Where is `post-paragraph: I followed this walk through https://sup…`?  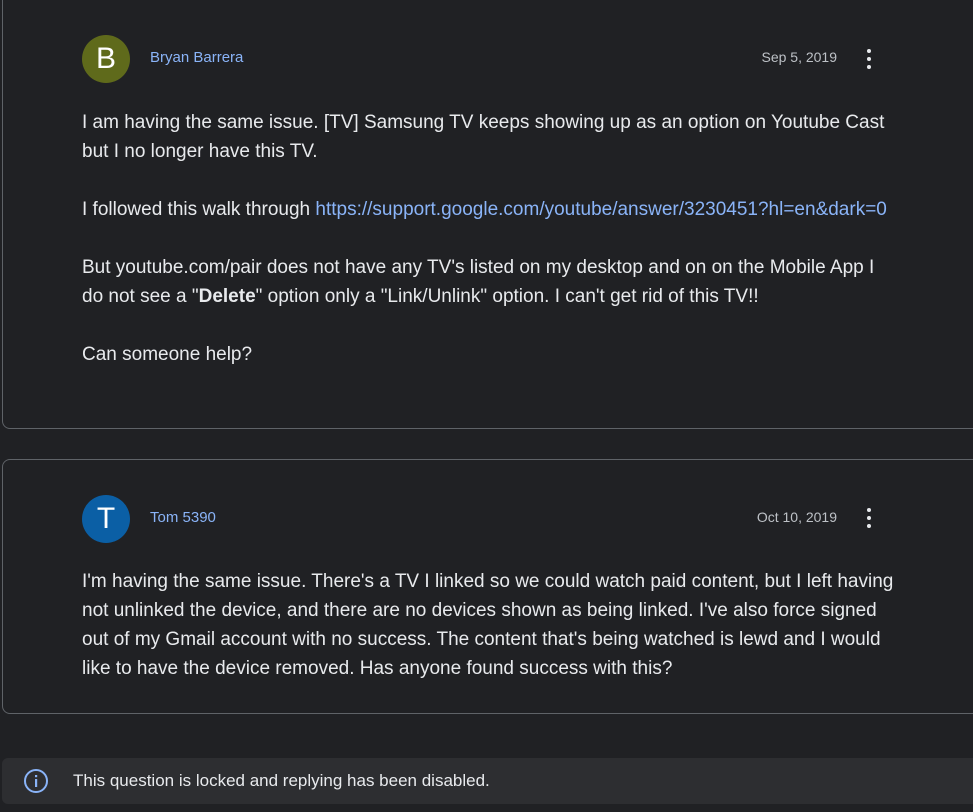
post-paragraph: I followed this walk through https://sup… is located at coordinates (487, 209).